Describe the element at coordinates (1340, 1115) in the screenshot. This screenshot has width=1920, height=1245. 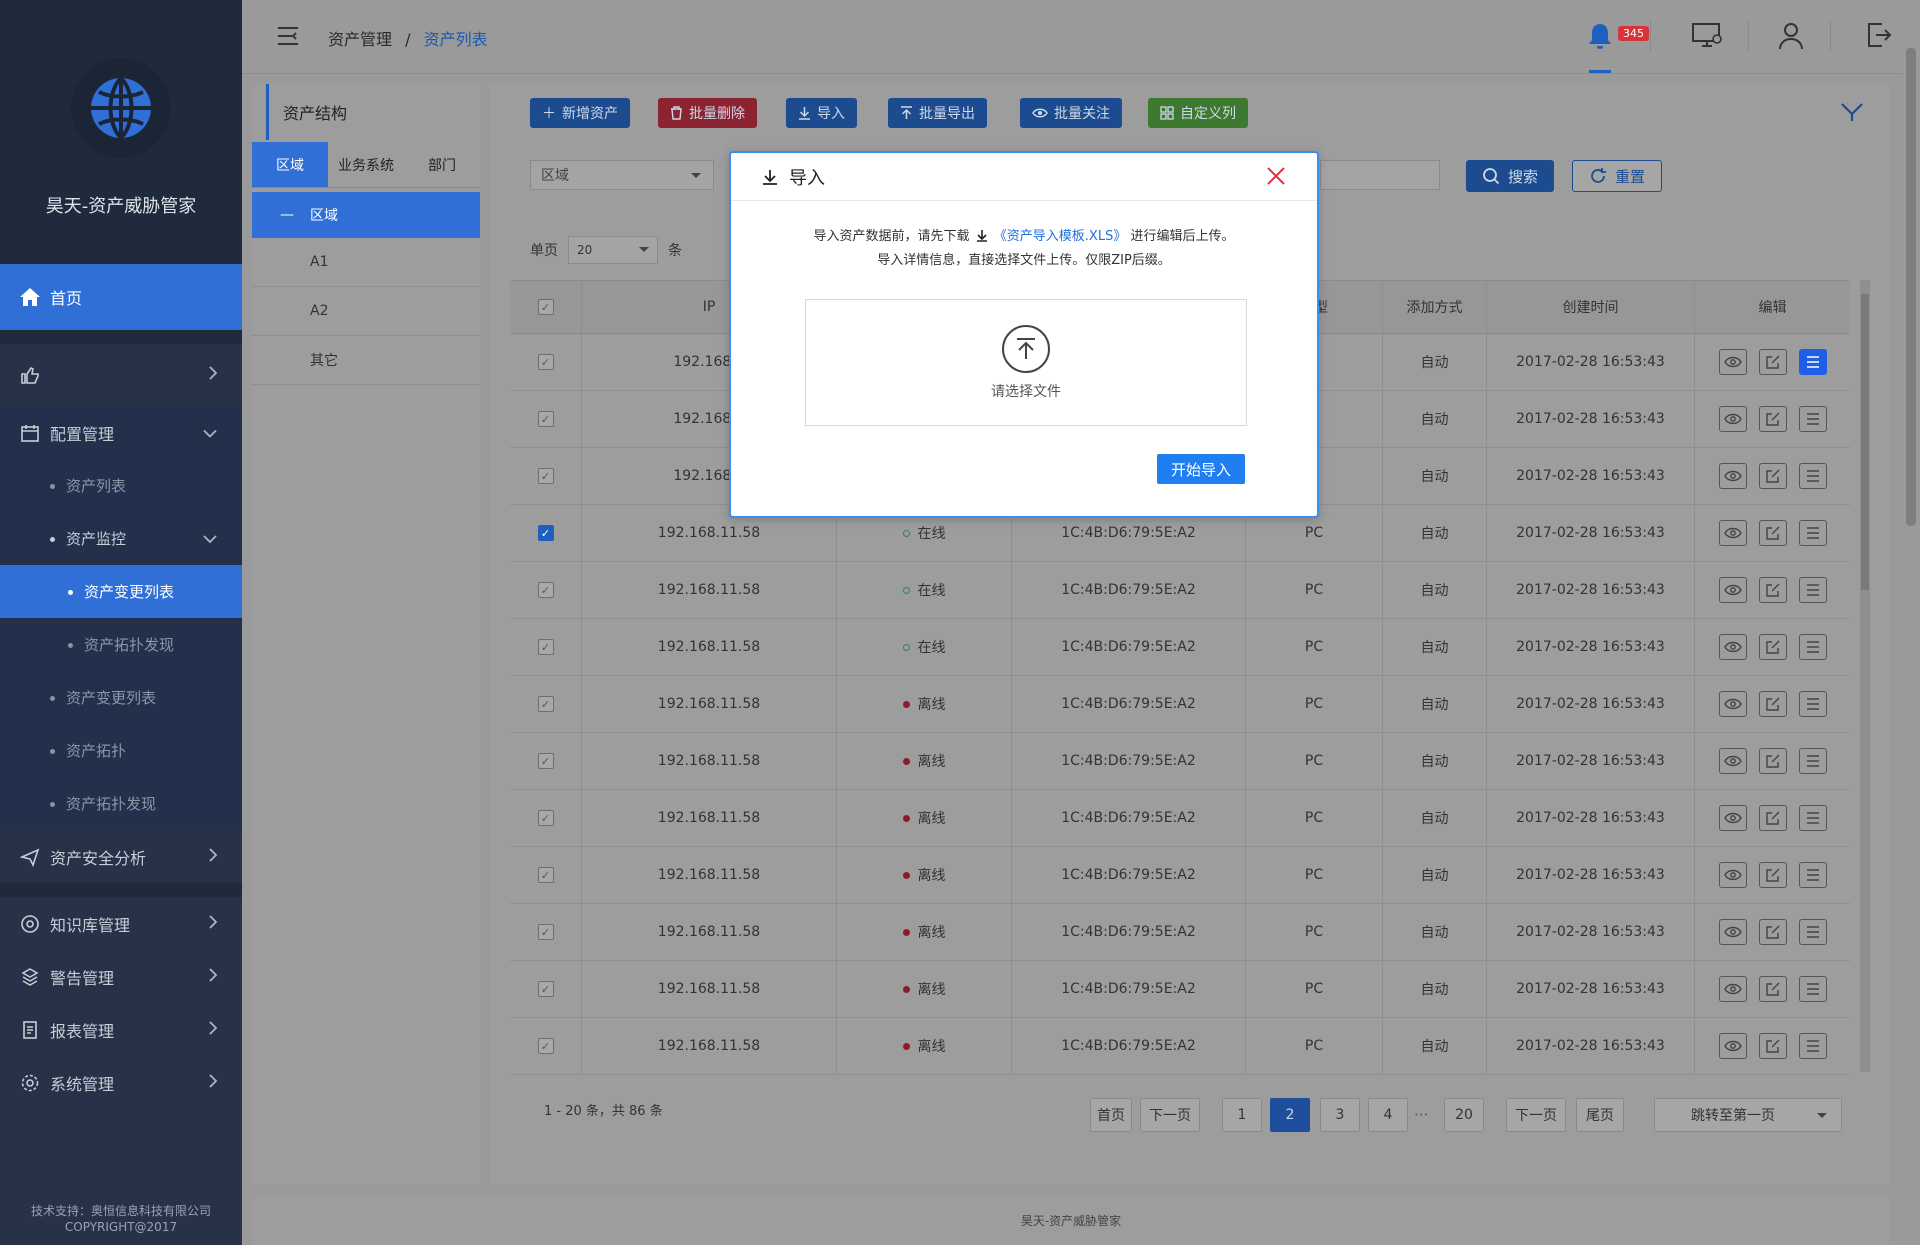
I see `page-3: 3` at that location.